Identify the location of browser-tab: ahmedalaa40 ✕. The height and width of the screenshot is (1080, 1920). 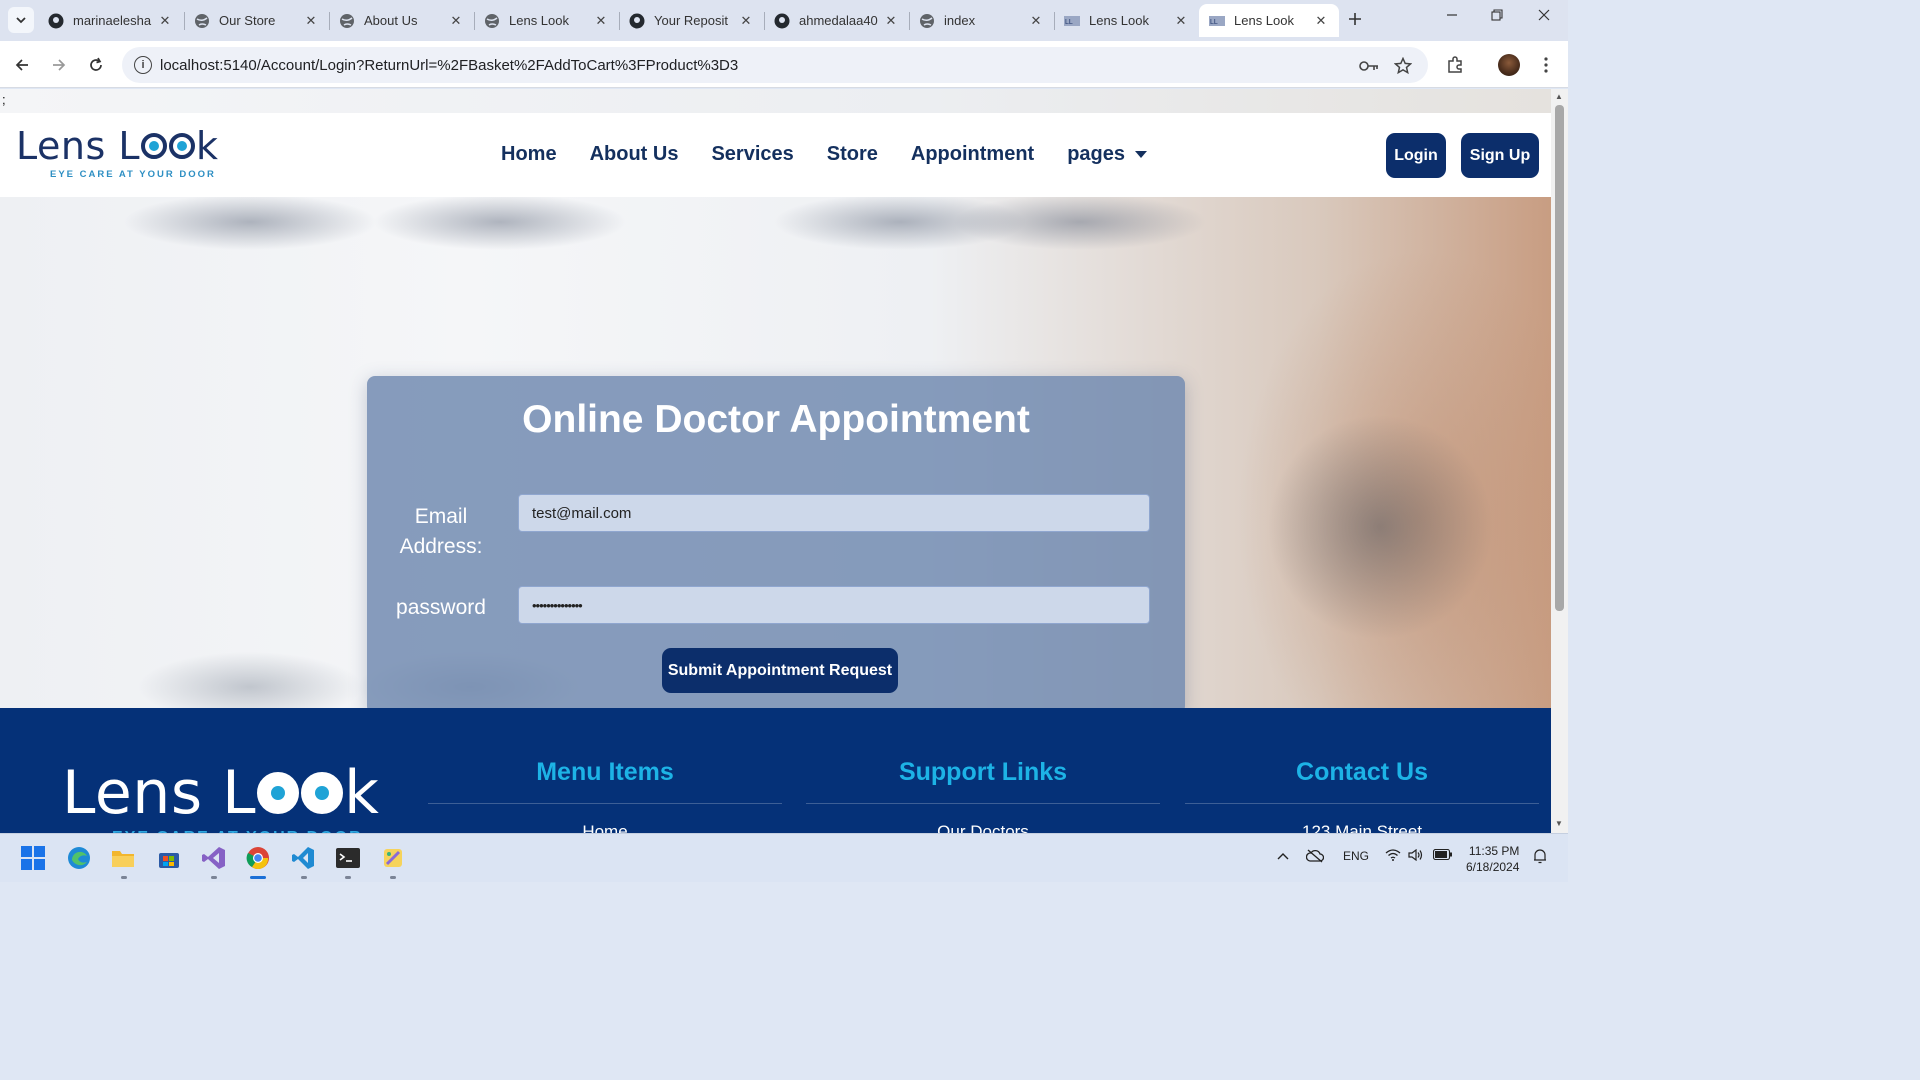
(836, 20).